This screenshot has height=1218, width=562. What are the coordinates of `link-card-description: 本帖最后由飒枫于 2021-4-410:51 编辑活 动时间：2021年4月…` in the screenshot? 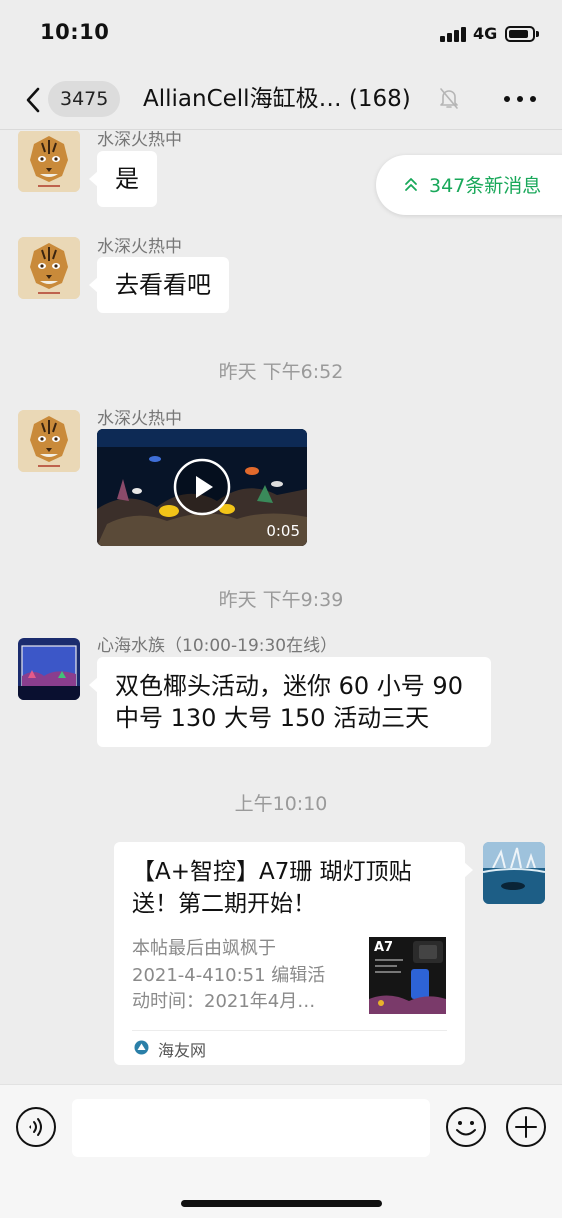 It's located at (246, 976).